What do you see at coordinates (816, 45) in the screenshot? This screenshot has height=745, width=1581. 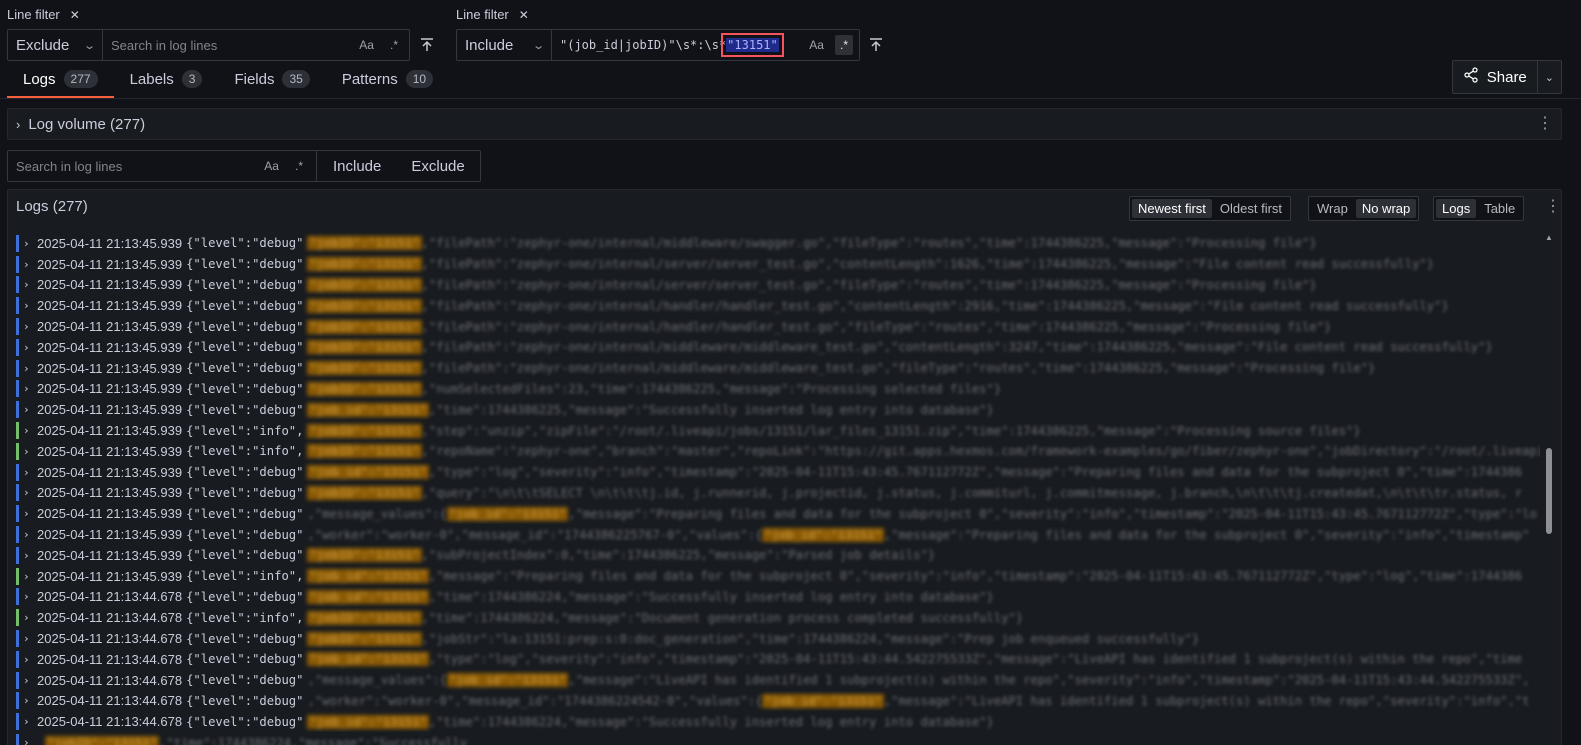 I see `line-filter-2-case-toggle: Aa` at bounding box center [816, 45].